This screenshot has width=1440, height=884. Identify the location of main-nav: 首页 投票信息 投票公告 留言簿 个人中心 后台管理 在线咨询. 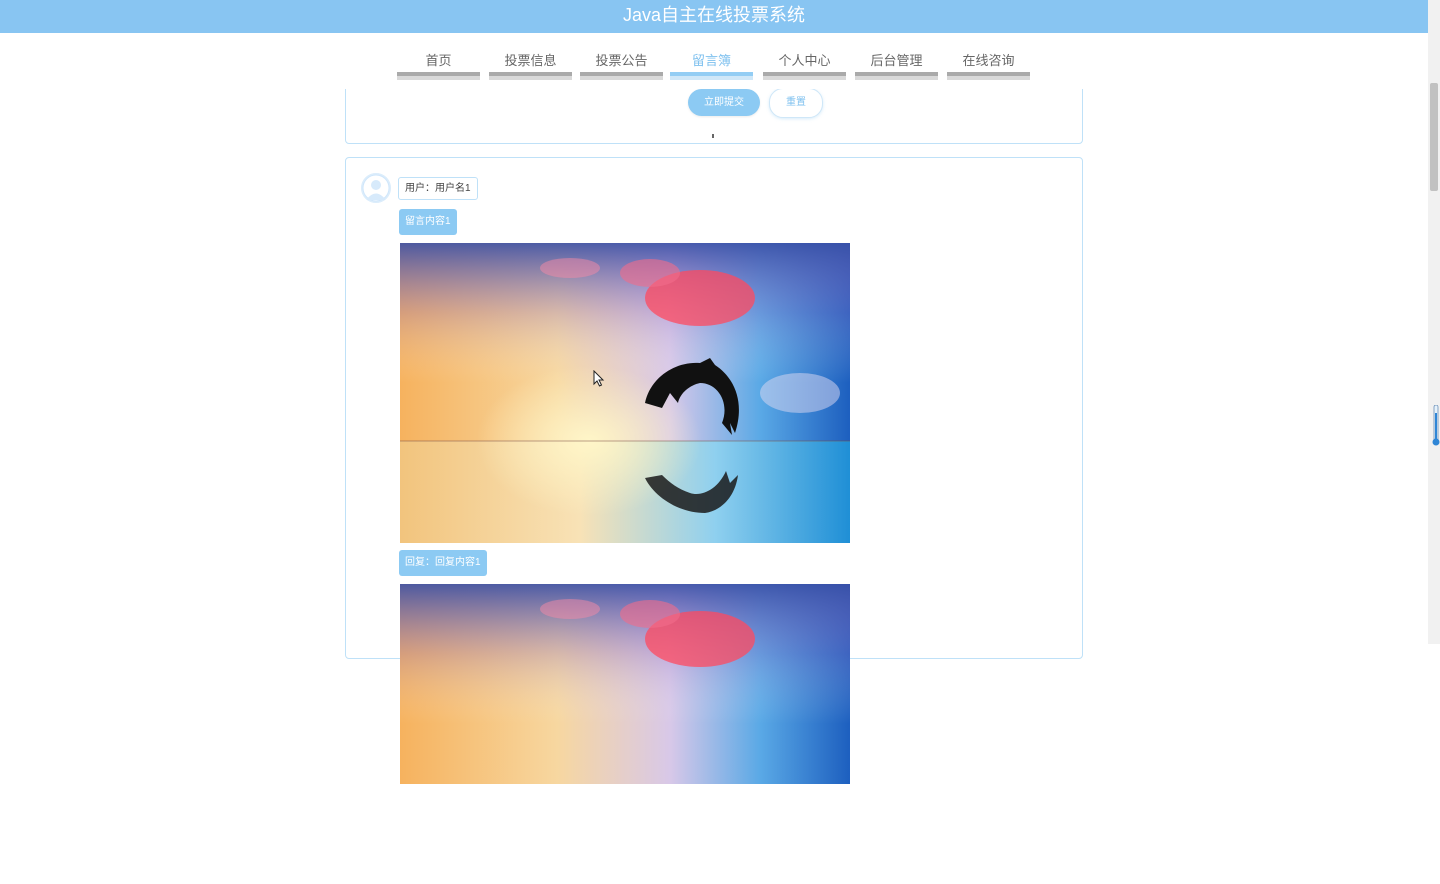
(714, 61).